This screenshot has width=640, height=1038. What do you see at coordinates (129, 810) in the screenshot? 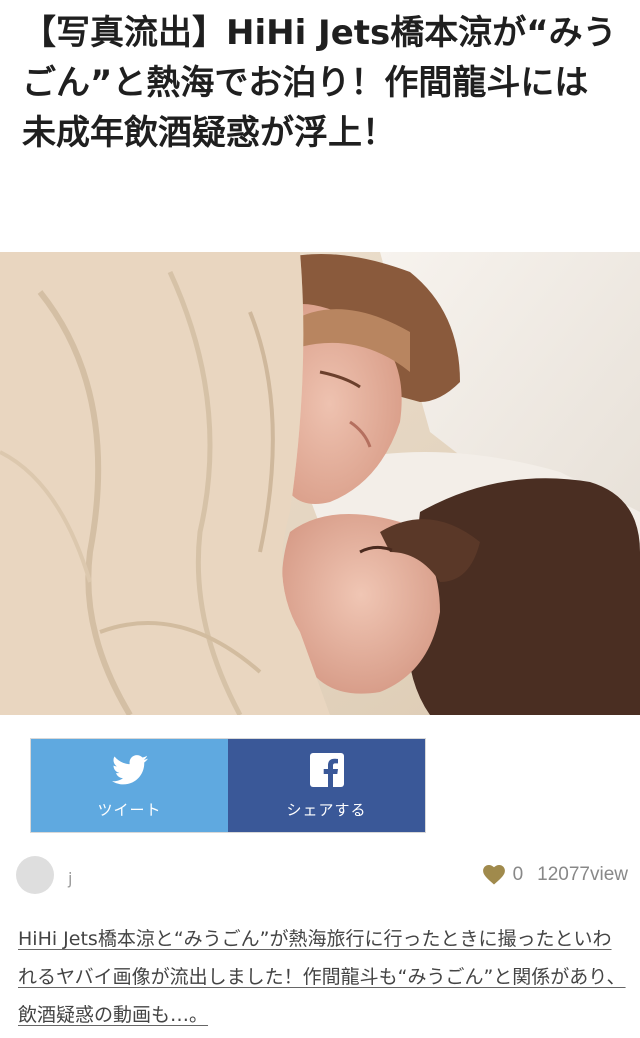
I see `tweet-button-label: ツイート` at bounding box center [129, 810].